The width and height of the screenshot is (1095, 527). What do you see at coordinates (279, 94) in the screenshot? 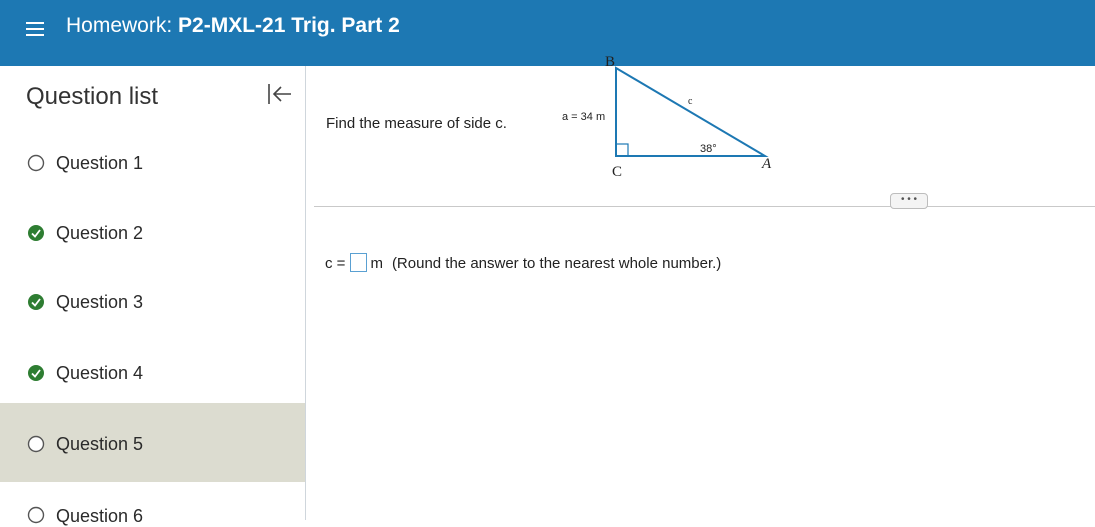
I see `collapse-sidebar-icon` at bounding box center [279, 94].